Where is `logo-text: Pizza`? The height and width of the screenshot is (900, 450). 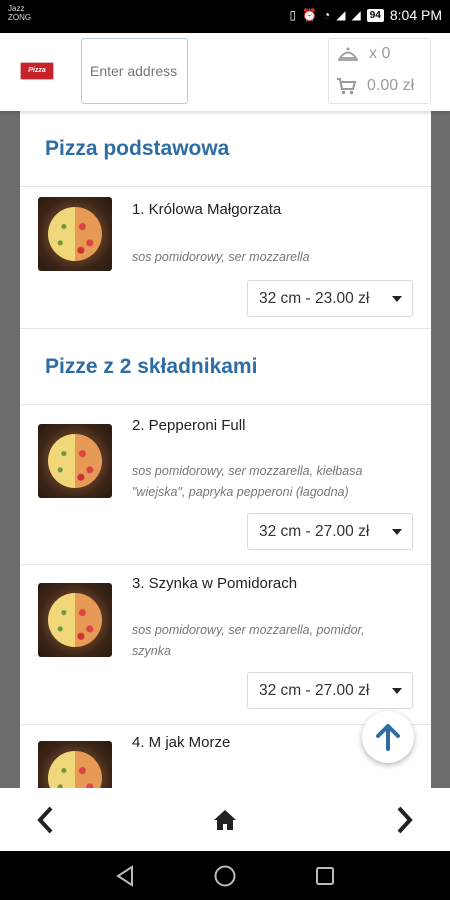
logo-text: Pizza is located at coordinates (37, 70).